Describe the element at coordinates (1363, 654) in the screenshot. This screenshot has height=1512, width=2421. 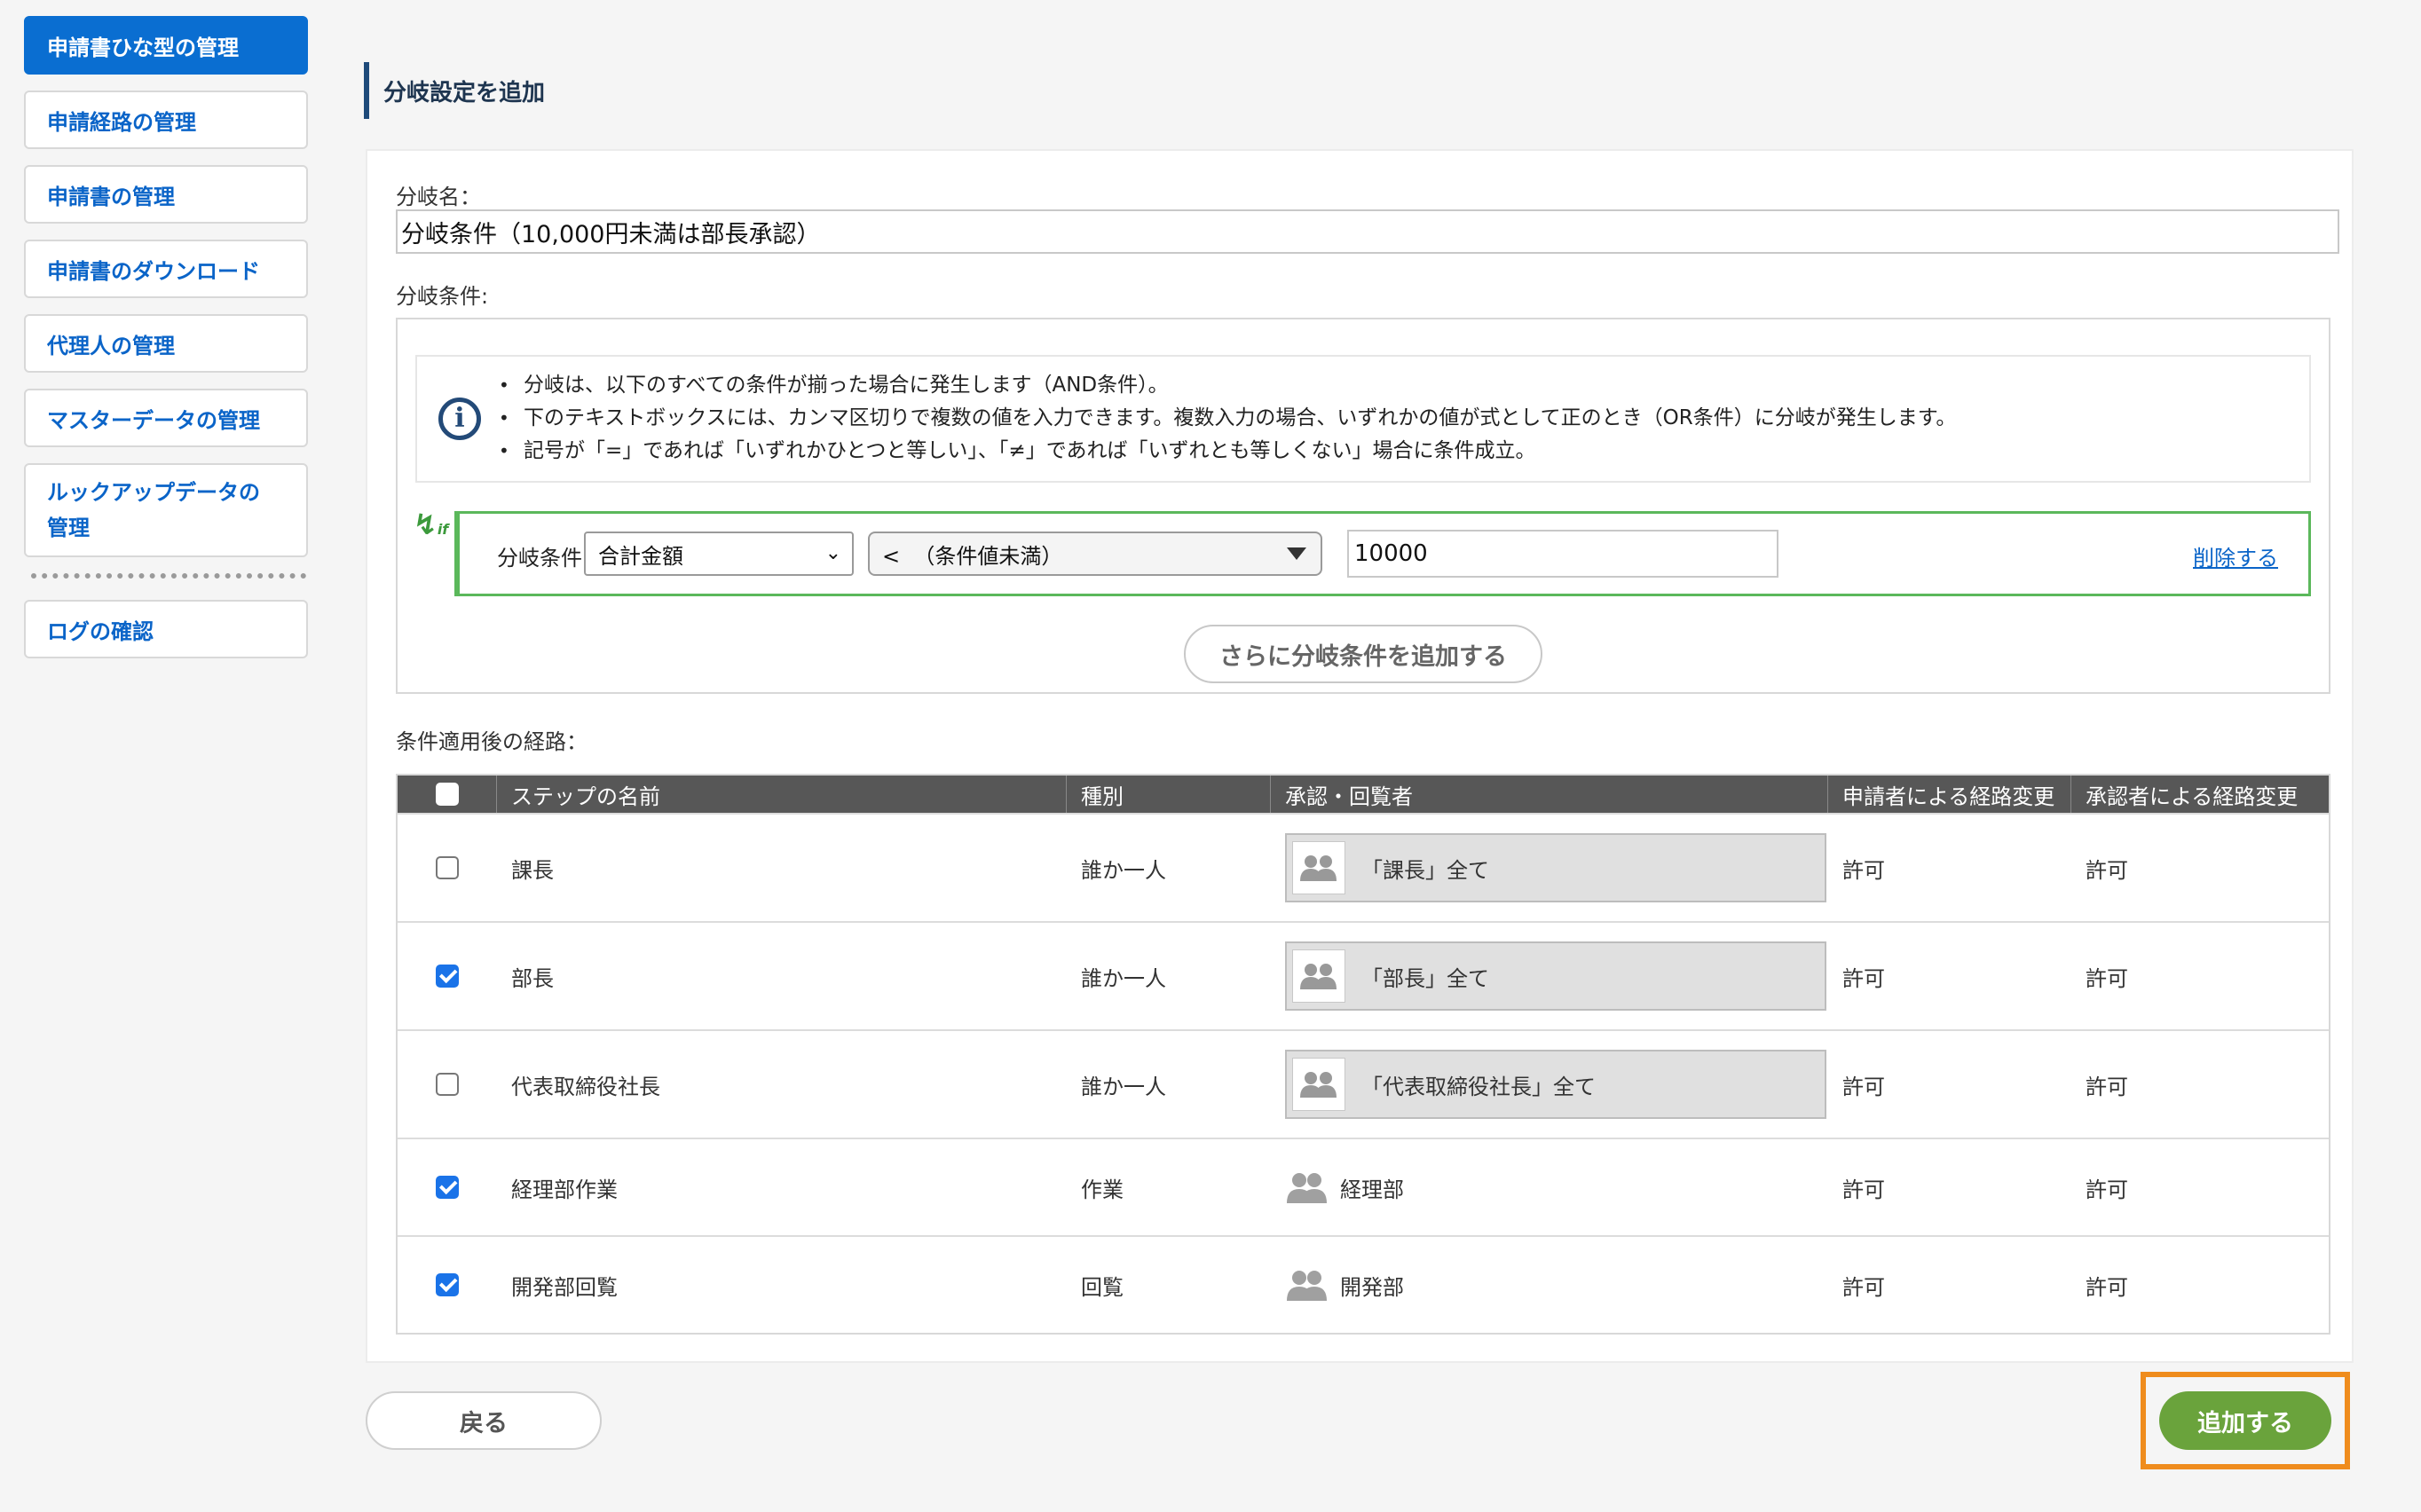
I see `add-condition-button: さらに分岐条件を追加する` at that location.